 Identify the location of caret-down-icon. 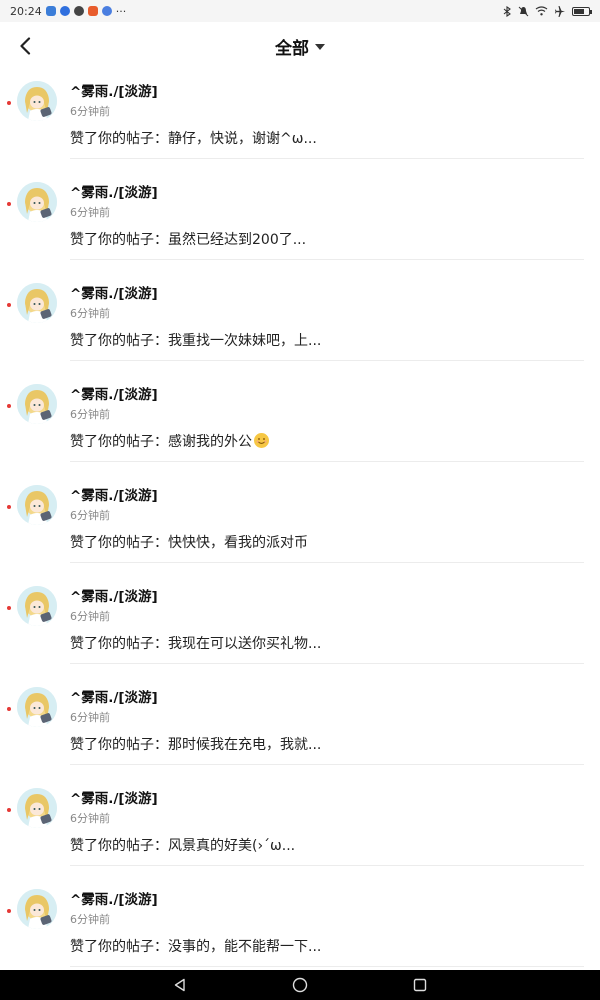
(320, 47).